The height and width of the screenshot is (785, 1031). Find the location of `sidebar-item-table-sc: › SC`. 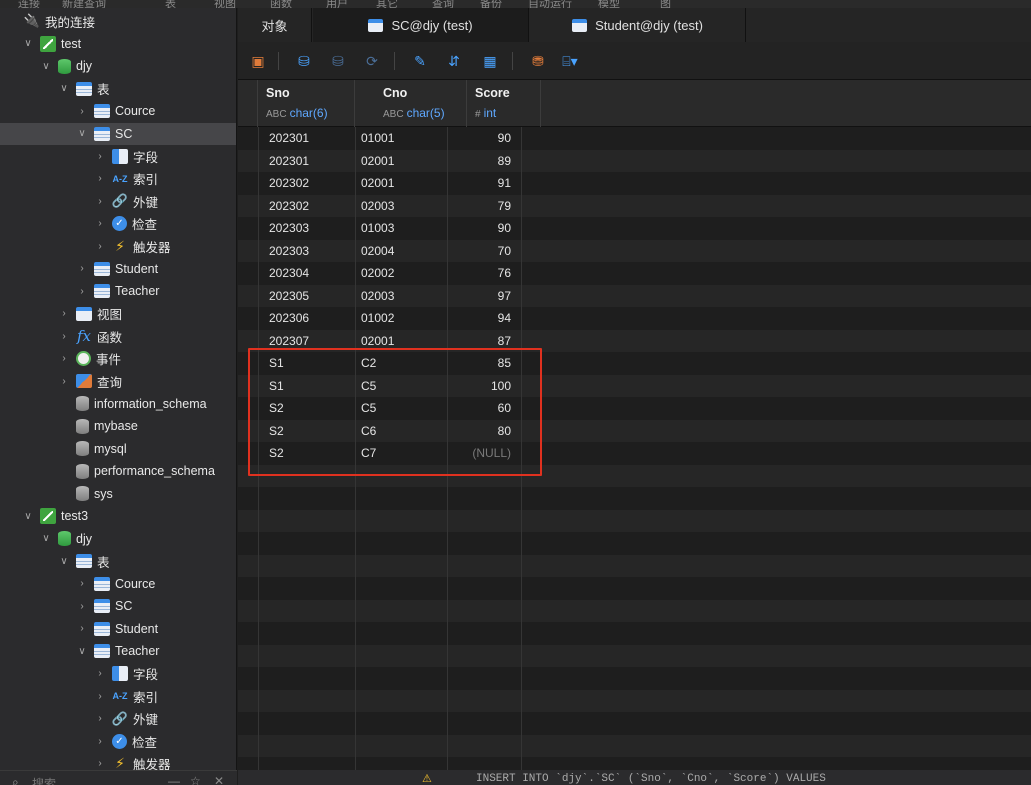

sidebar-item-table-sc: › SC is located at coordinates (118, 606).